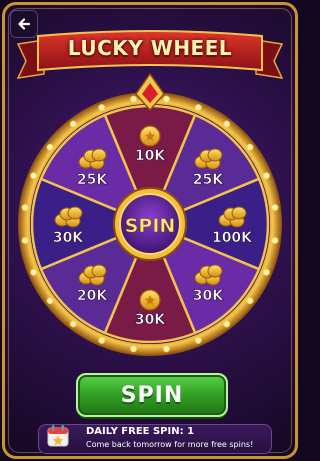 Image resolution: width=320 pixels, height=461 pixels. I want to click on prize-label-left: 30K, so click(68, 238).